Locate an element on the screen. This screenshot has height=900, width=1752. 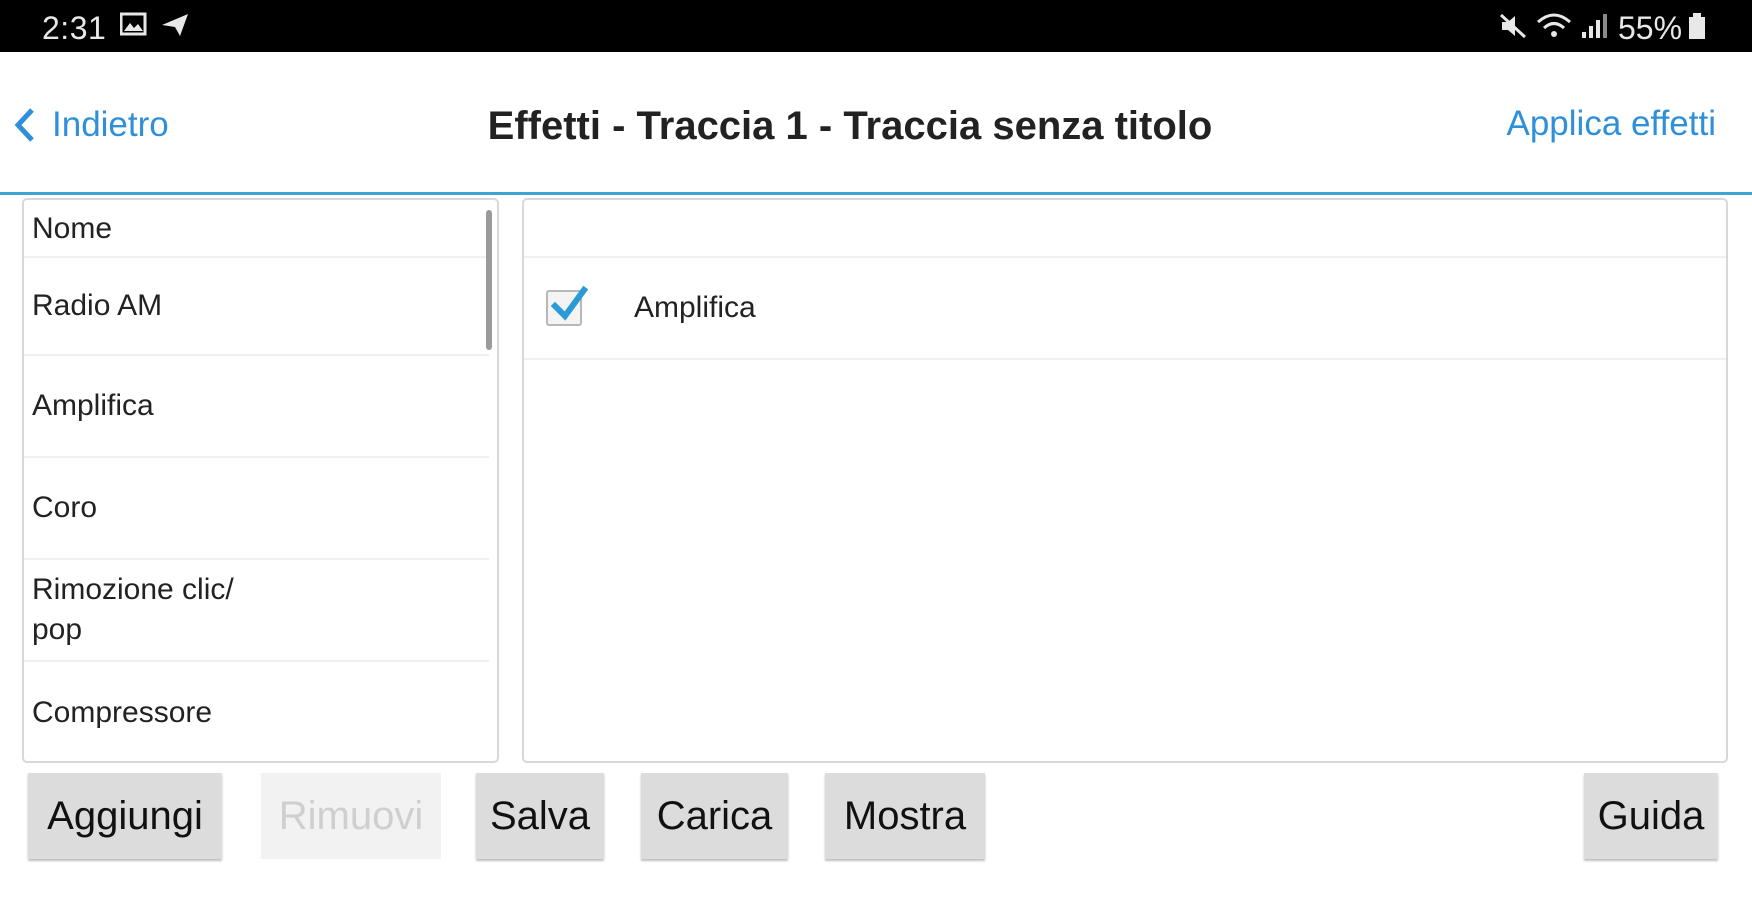
show-button: Mostra is located at coordinates (905, 816).